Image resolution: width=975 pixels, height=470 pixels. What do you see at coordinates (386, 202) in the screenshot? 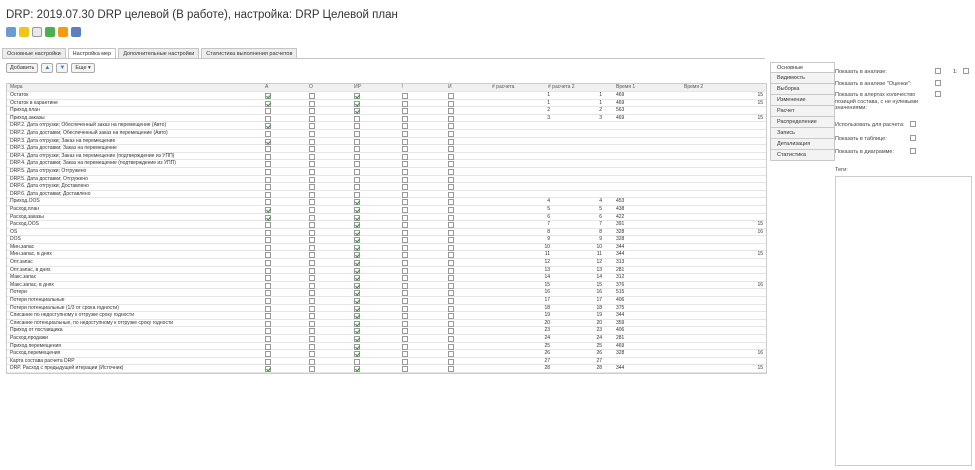
I see `table-row: Приход.OOS 4 4 453` at bounding box center [386, 202].